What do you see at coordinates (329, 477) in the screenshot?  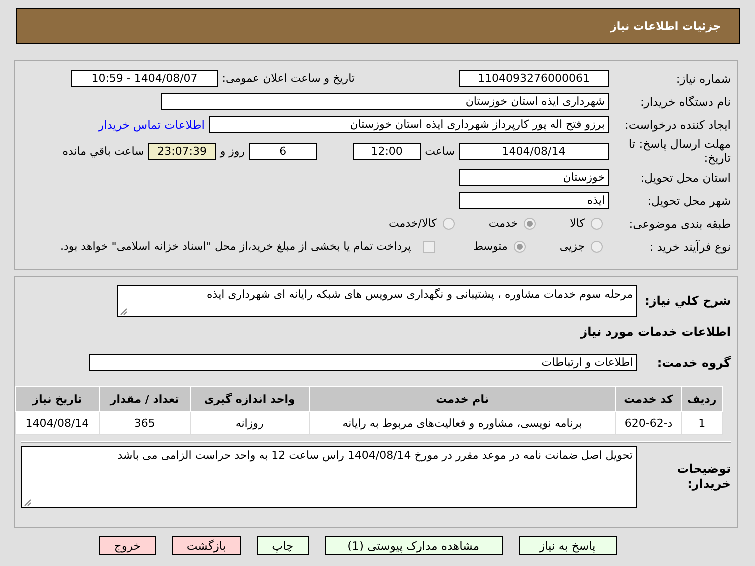 I see `notes-field: تحویل اصل ضمانت نامه در موعد مقرر در مورخ 1404/08/14 راس ساعت 12 به واحد حراست الزامی می باشد` at bounding box center [329, 477].